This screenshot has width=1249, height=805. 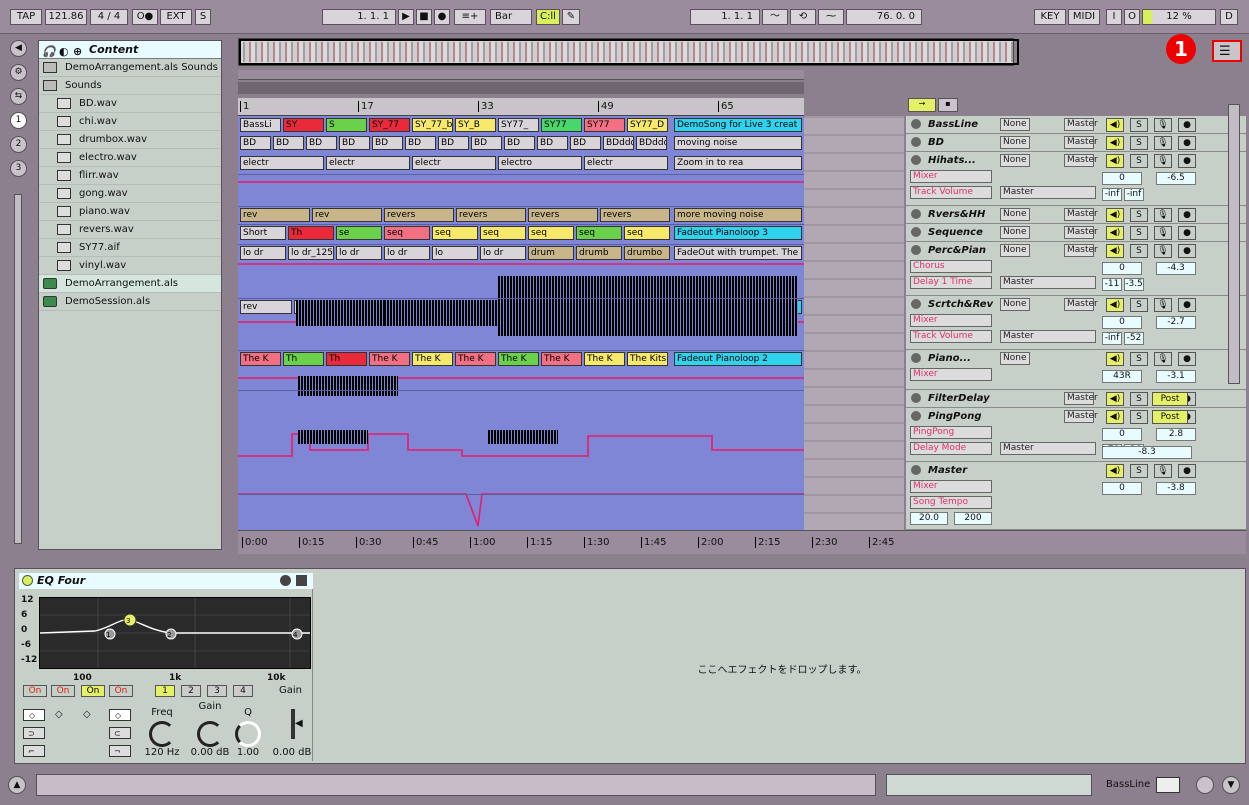 What do you see at coordinates (191, 691) in the screenshot?
I see `band-select-2: 2` at bounding box center [191, 691].